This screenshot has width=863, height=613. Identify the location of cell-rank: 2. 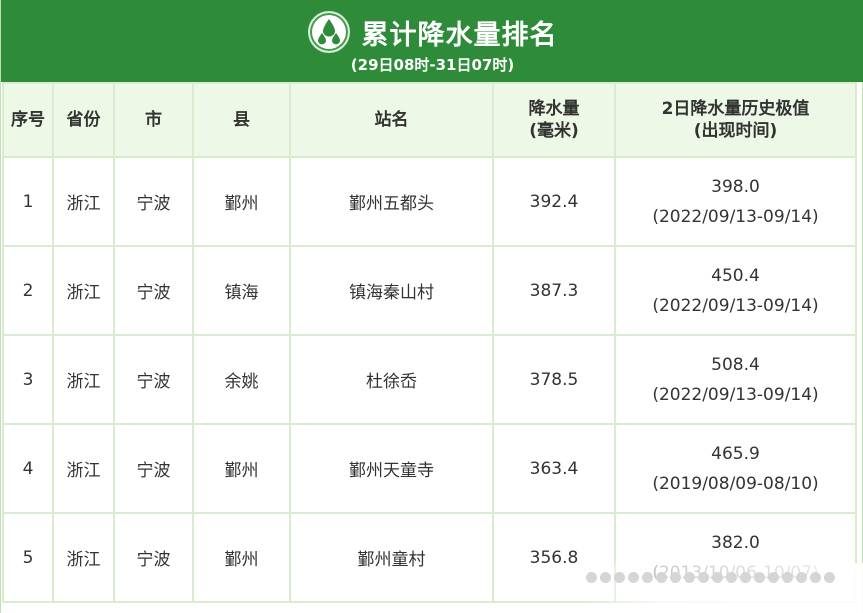
(28, 290).